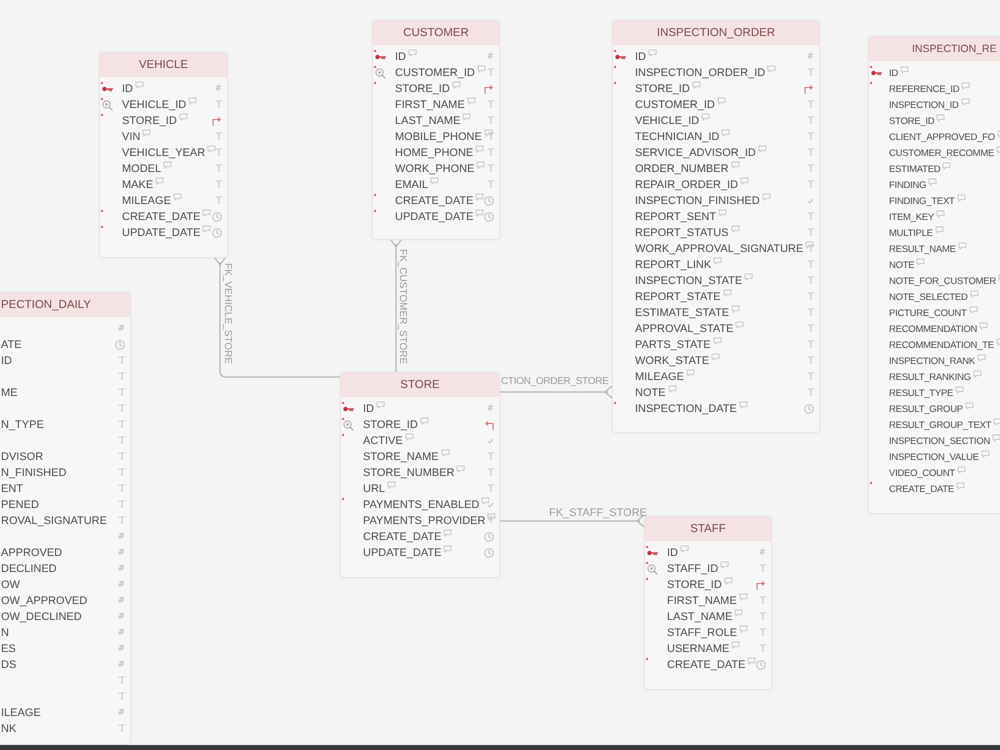 The width and height of the screenshot is (1000, 750). I want to click on column-name: REPORT_STATUS, so click(682, 233).